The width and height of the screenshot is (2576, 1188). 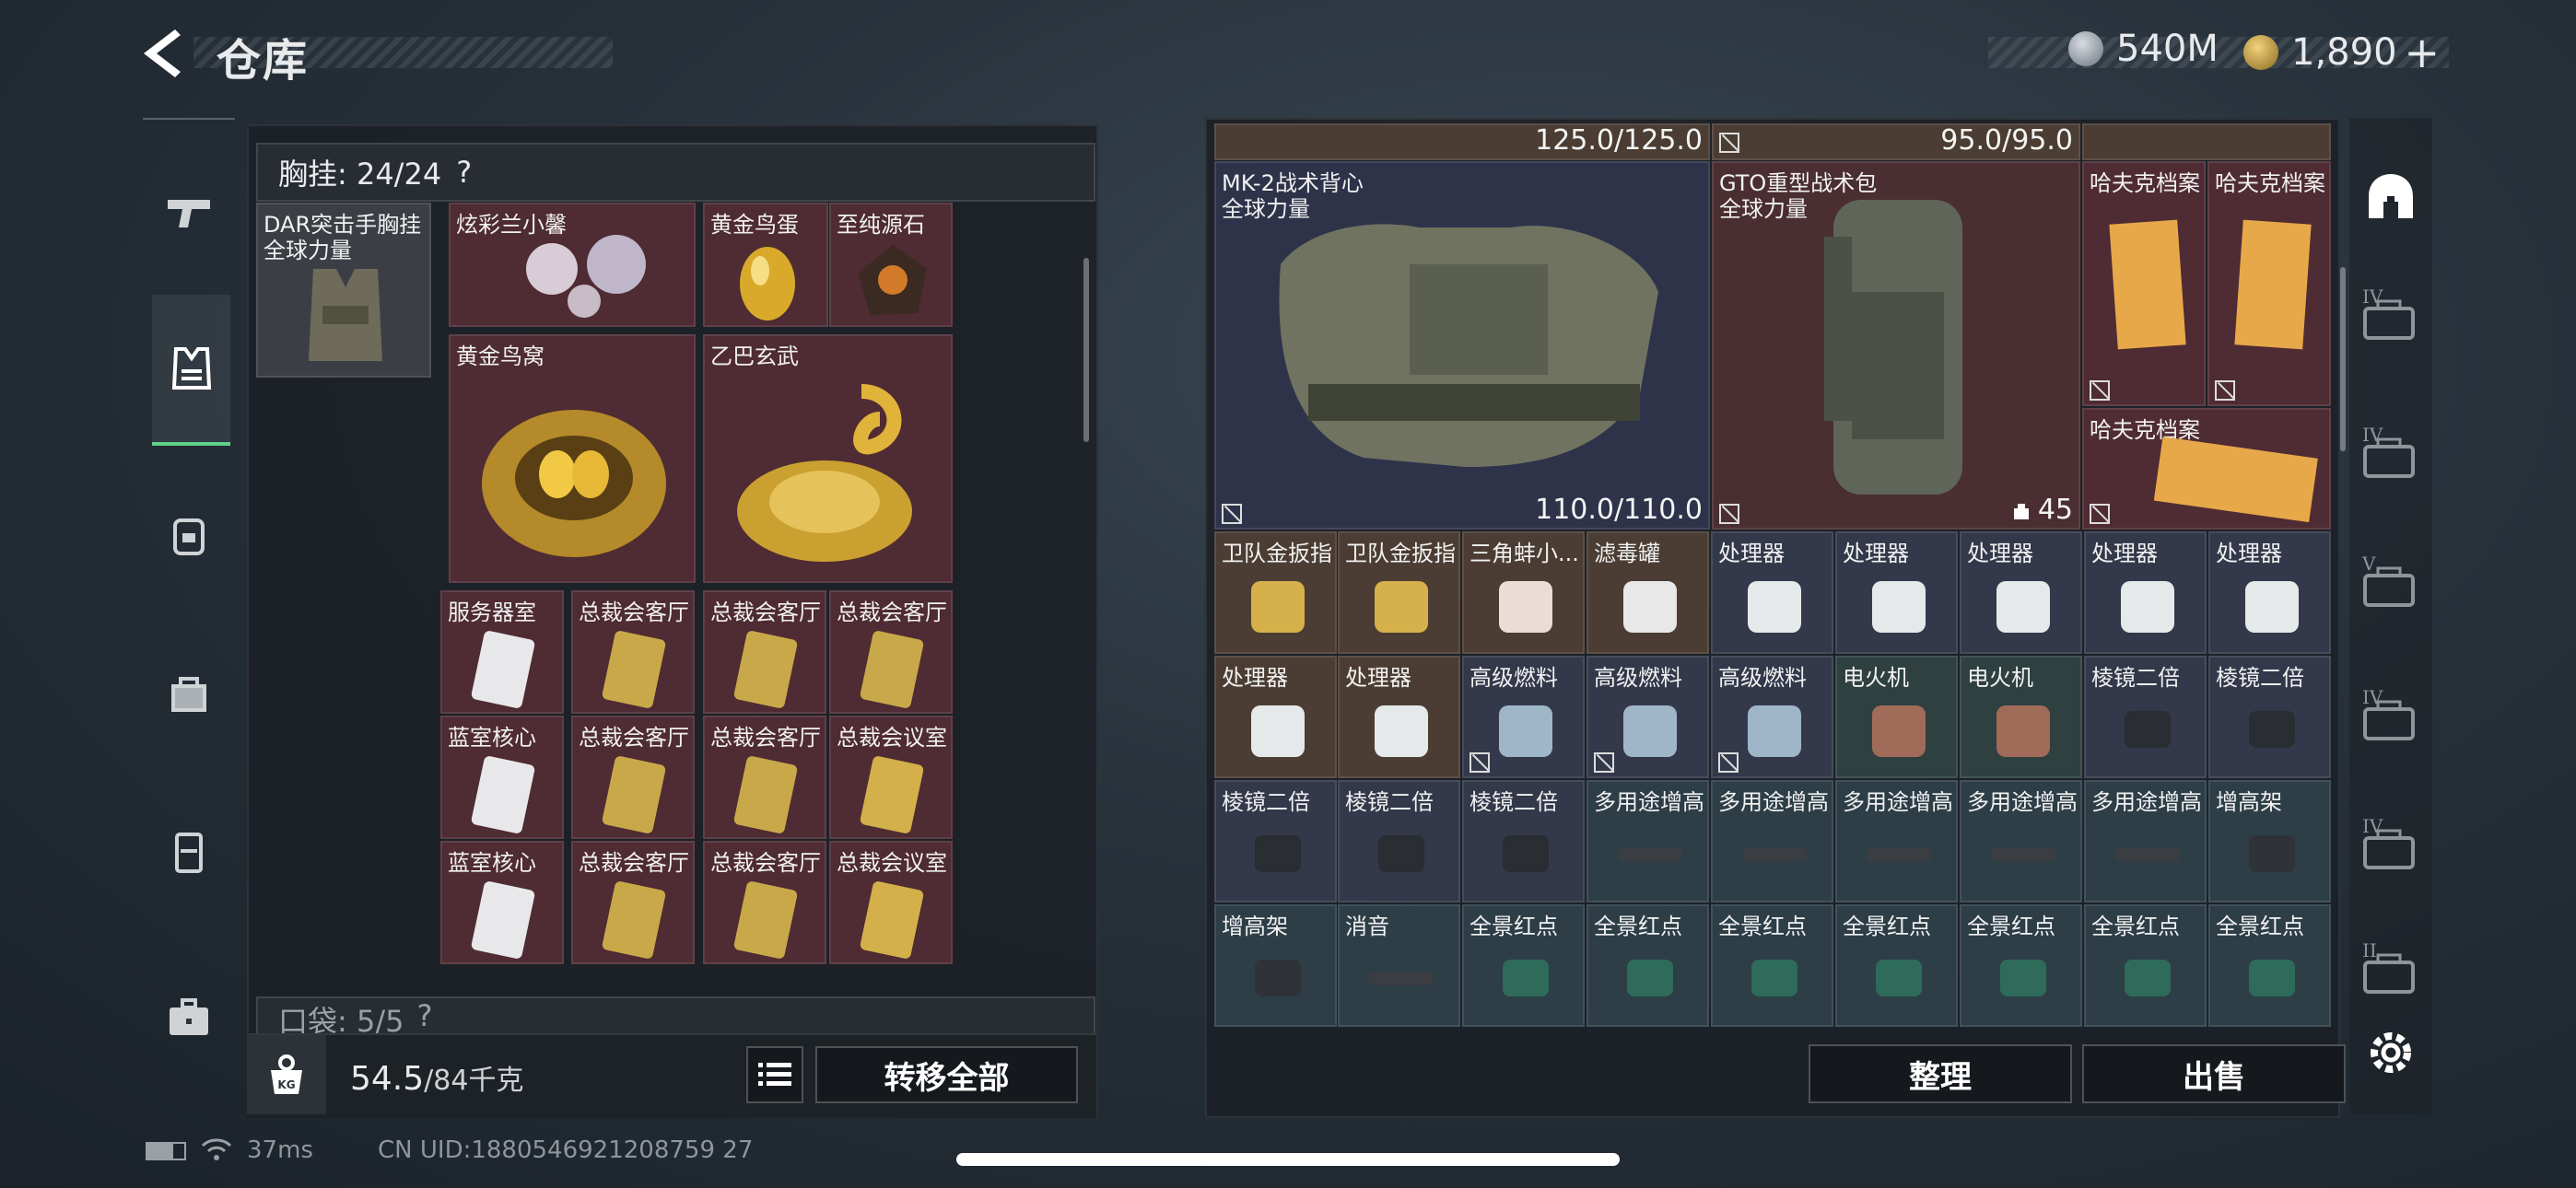 What do you see at coordinates (191, 370) in the screenshot?
I see `sidebar-item-chest-rig` at bounding box center [191, 370].